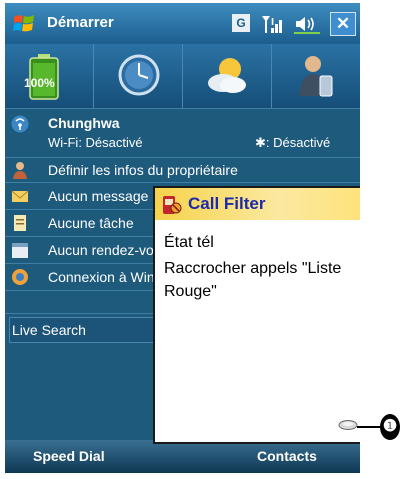  What do you see at coordinates (241, 23) in the screenshot?
I see `g-badge-icon: G` at bounding box center [241, 23].